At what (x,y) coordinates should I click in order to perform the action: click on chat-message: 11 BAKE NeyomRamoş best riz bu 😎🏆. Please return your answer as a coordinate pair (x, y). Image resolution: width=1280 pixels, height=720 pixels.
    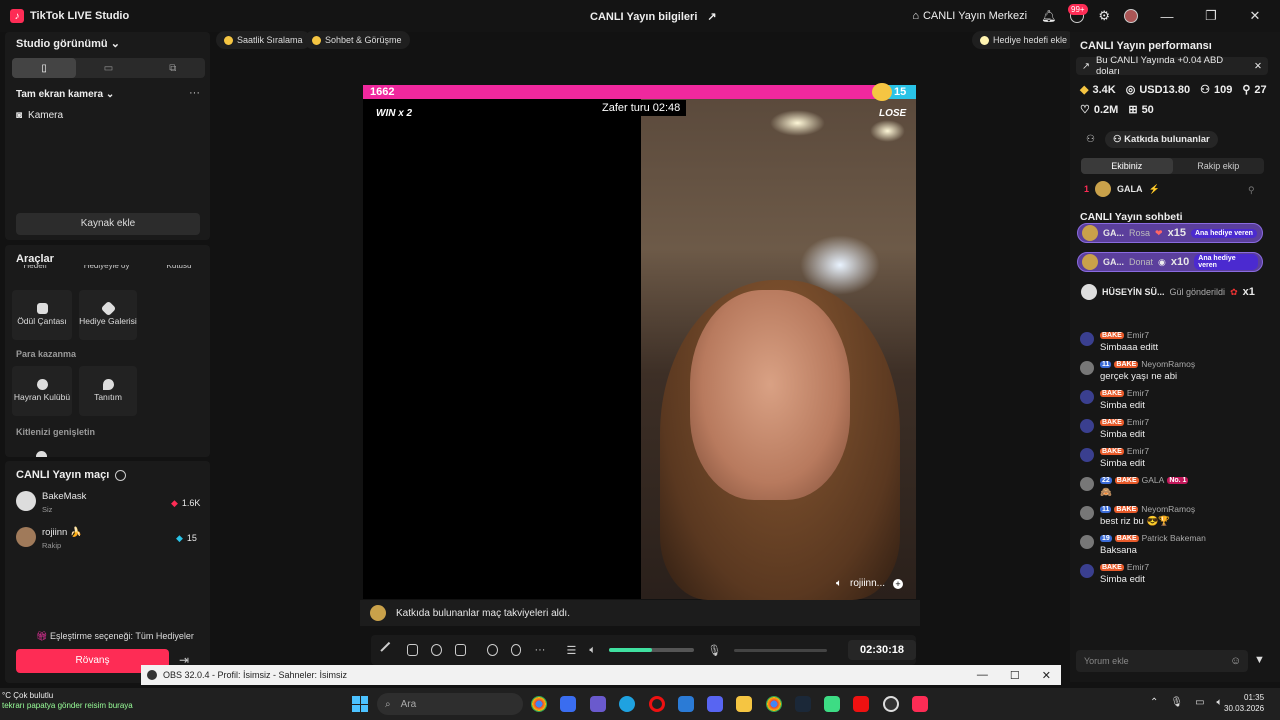
    Looking at the image, I should click on (1172, 515).